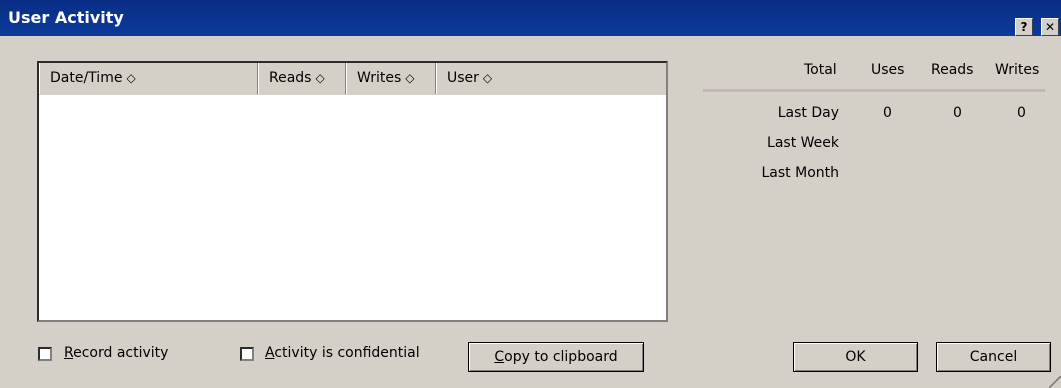 This screenshot has width=1061, height=388. Describe the element at coordinates (952, 70) in the screenshot. I see `stats-header-reads: Reads` at that location.